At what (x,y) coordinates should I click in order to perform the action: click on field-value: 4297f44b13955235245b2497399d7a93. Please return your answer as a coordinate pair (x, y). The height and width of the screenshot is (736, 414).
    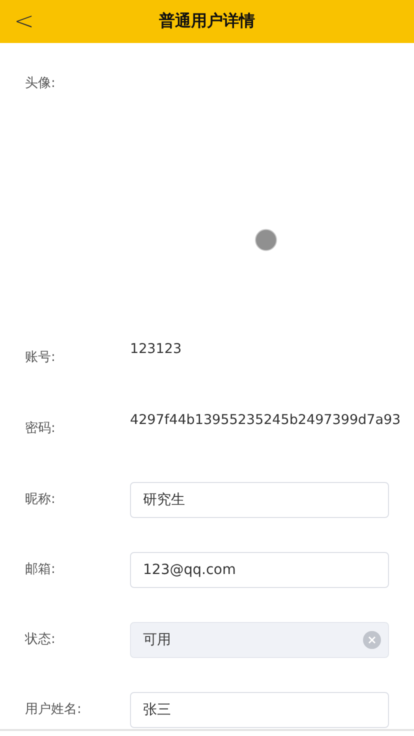
    Looking at the image, I should click on (265, 421).